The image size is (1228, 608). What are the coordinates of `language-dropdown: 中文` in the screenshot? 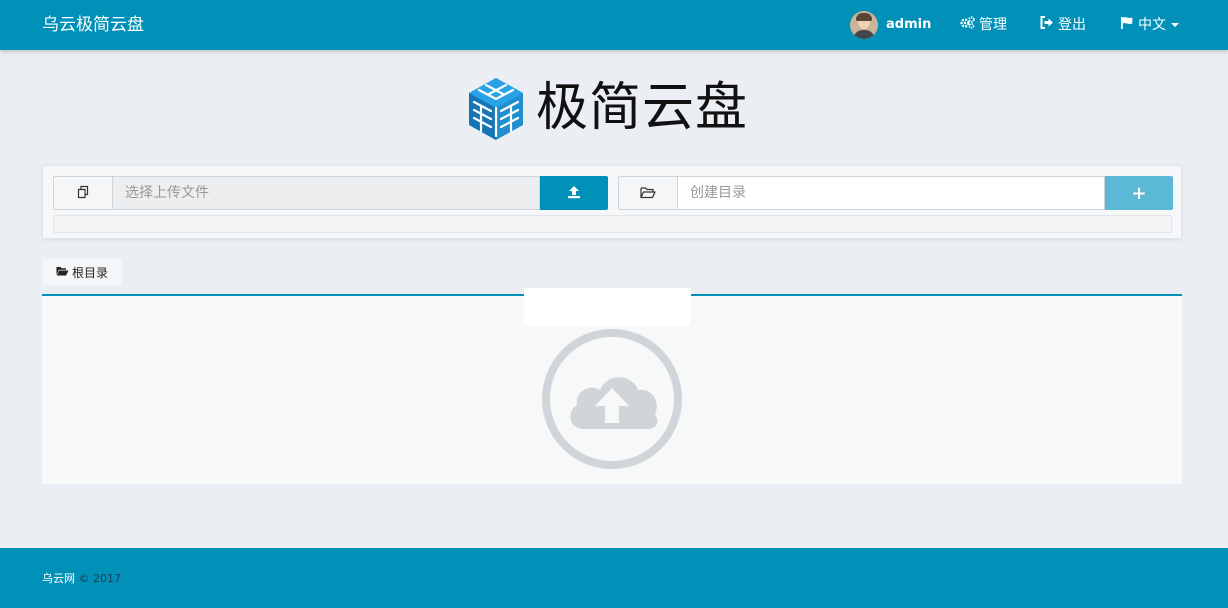 It's located at (1149, 25).